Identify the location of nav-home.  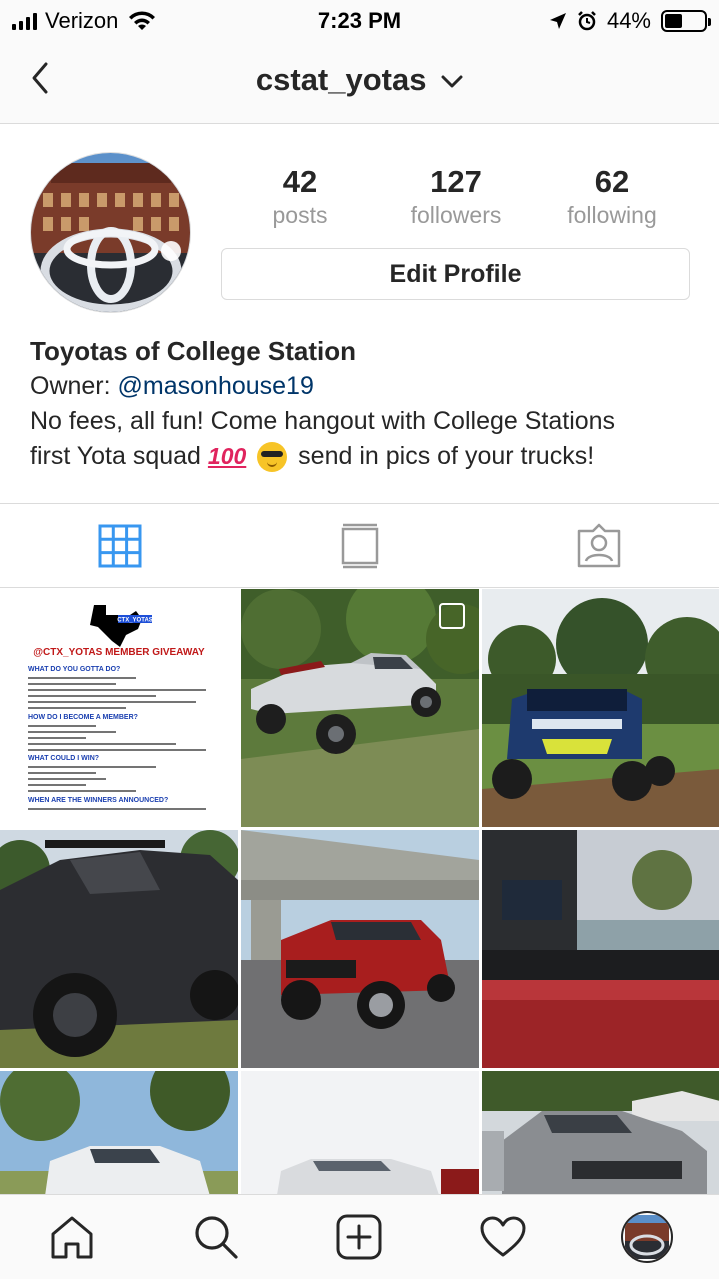
(72, 1237).